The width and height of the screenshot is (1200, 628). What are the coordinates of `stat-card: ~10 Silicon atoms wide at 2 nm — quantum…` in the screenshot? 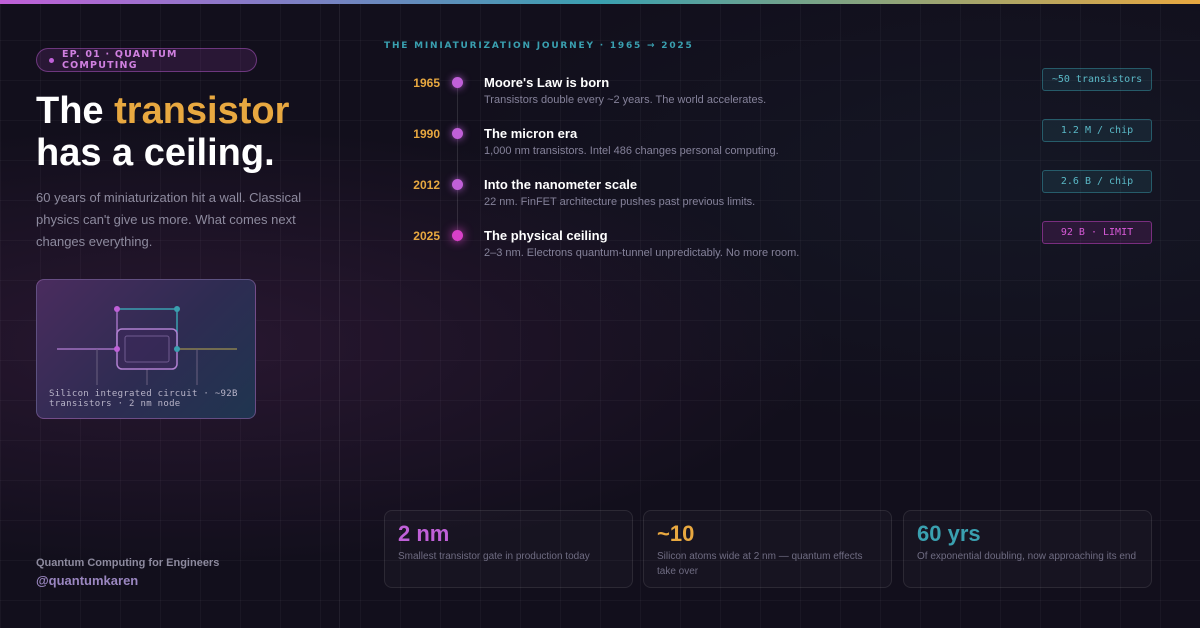 It's located at (767, 549).